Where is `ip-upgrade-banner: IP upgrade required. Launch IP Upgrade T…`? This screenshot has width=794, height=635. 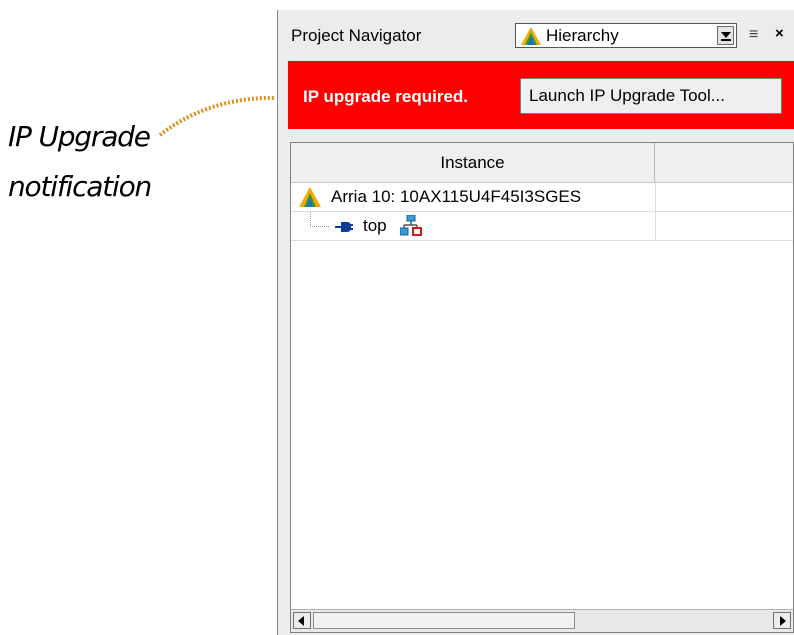
ip-upgrade-banner: IP upgrade required. Launch IP Upgrade T… is located at coordinates (541, 95).